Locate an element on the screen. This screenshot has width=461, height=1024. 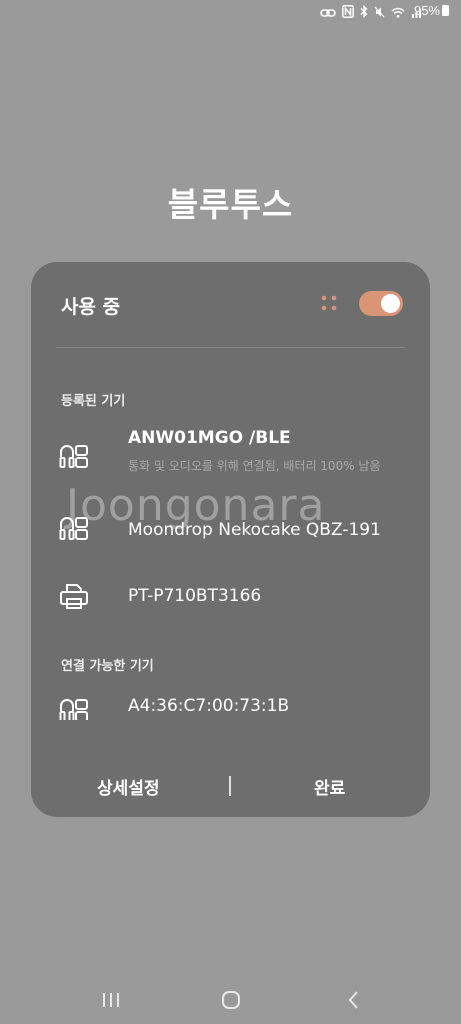
navigation-bar is located at coordinates (230, 1000).